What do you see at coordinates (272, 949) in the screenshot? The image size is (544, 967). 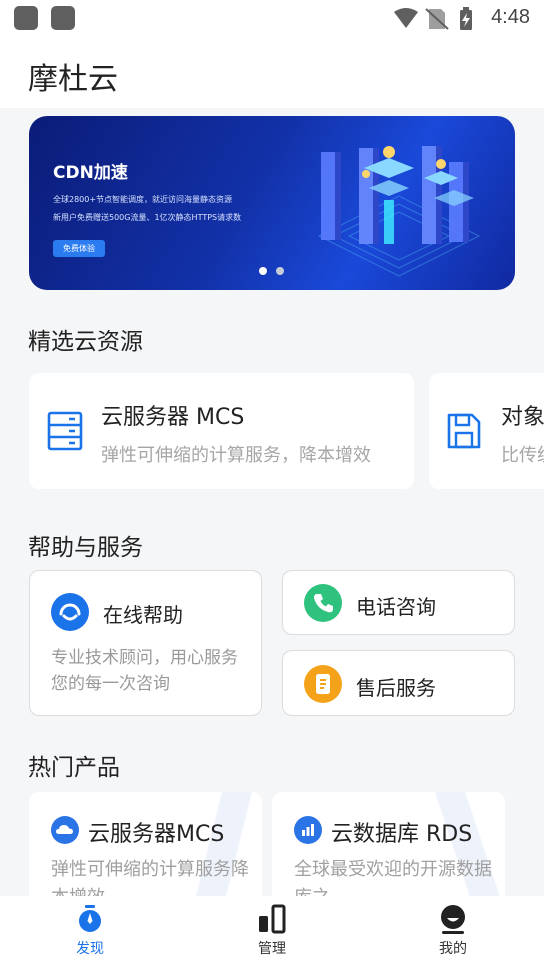 I see `tab-label: 管理` at bounding box center [272, 949].